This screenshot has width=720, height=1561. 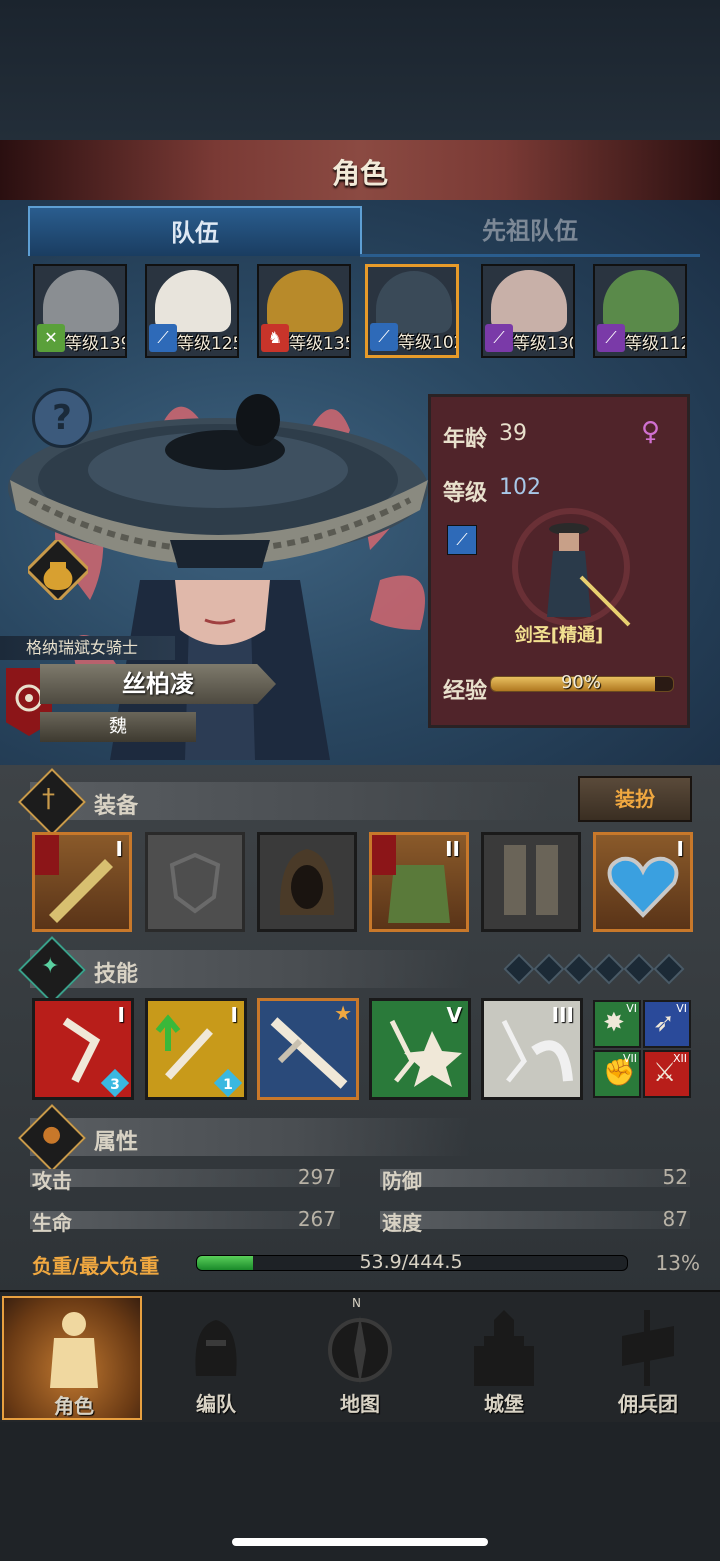 I want to click on potion-button, so click(x=58, y=570).